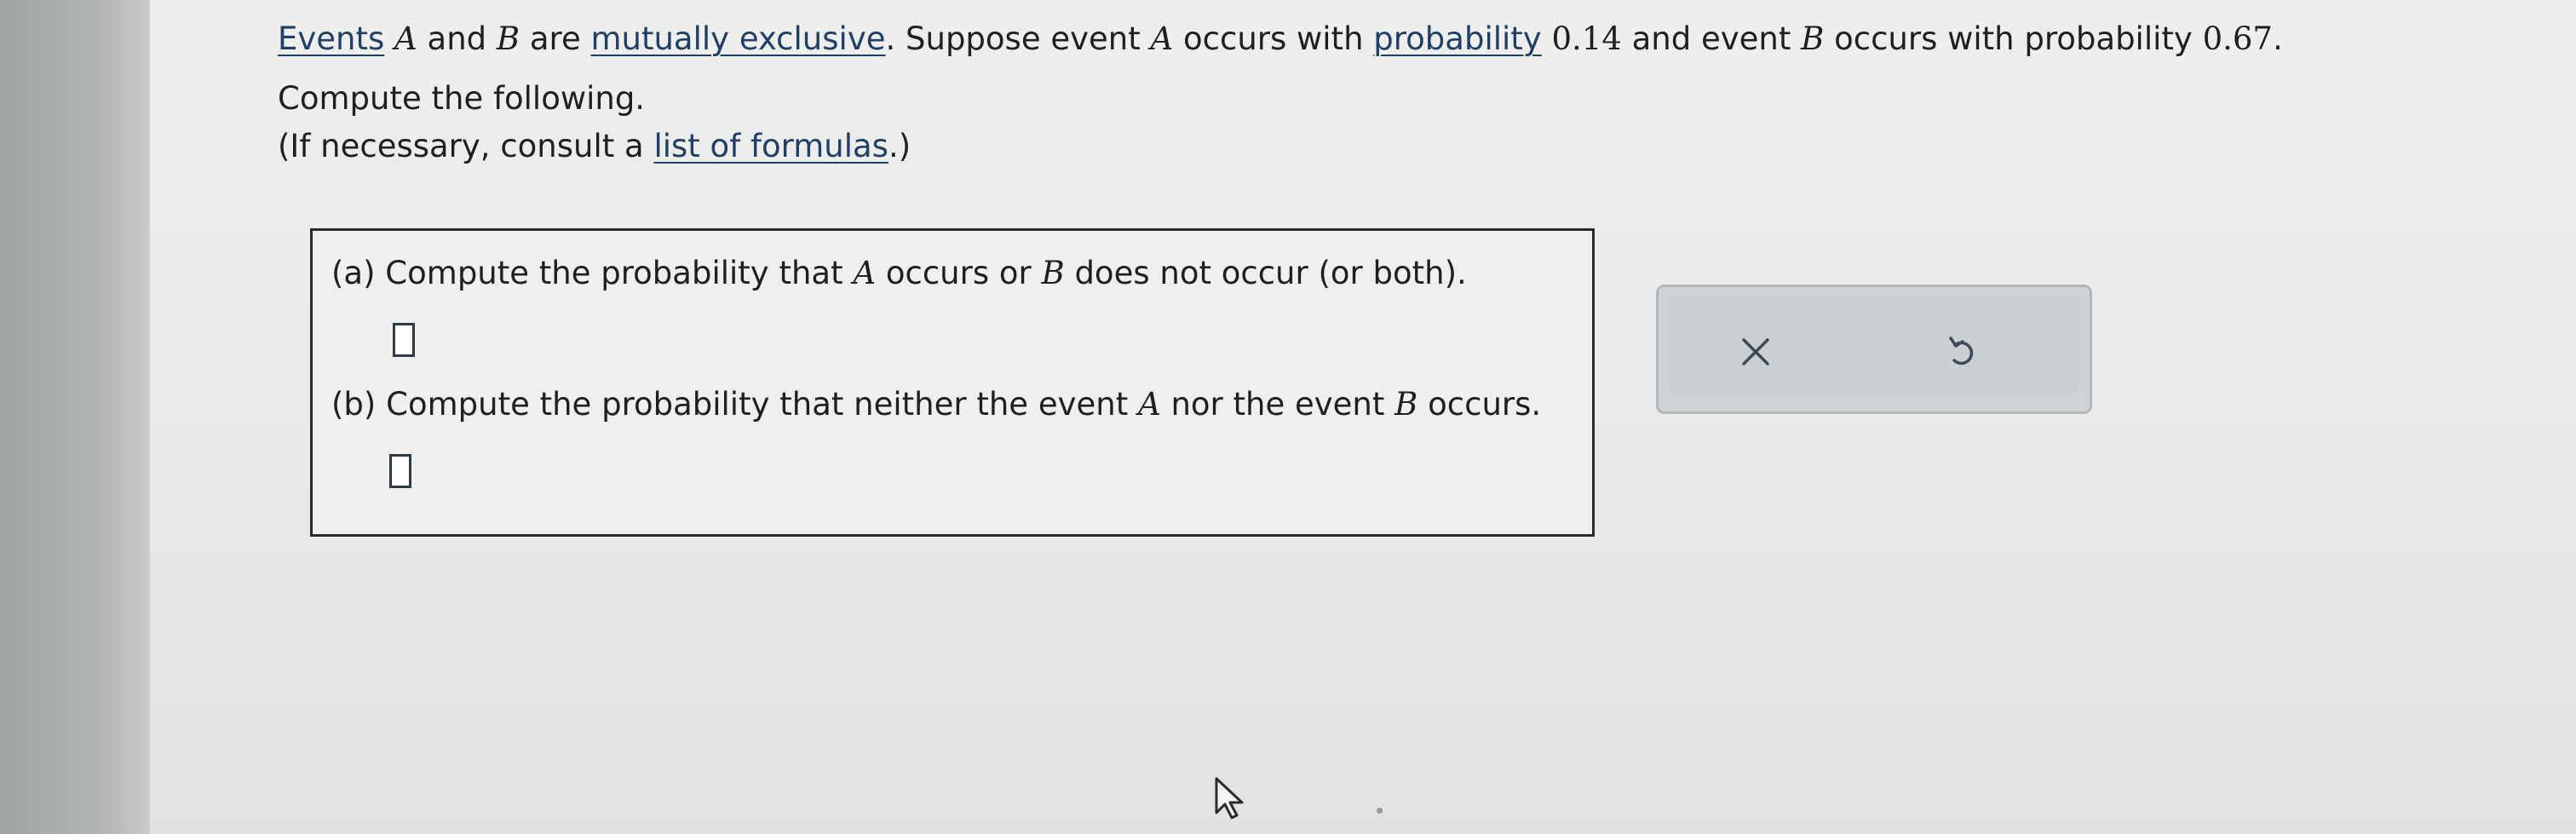 This screenshot has width=2576, height=834. I want to click on screen-dot, so click(1380, 811).